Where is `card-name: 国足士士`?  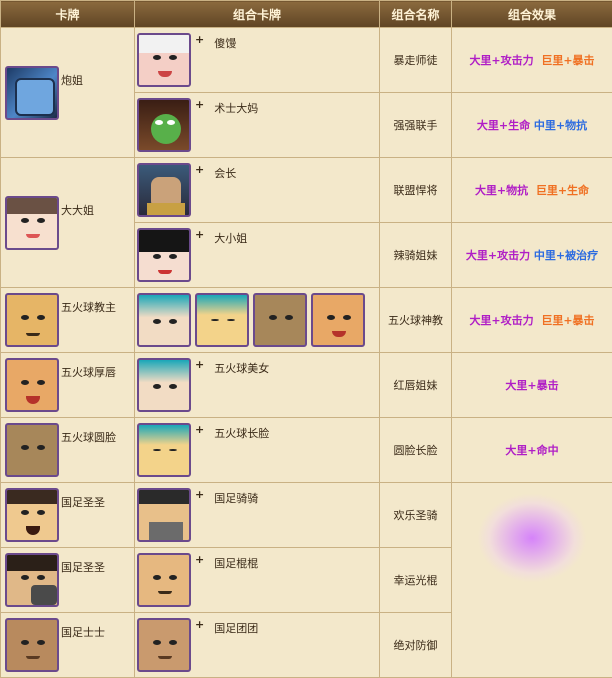
card-name: 国足士士 is located at coordinates (83, 632).